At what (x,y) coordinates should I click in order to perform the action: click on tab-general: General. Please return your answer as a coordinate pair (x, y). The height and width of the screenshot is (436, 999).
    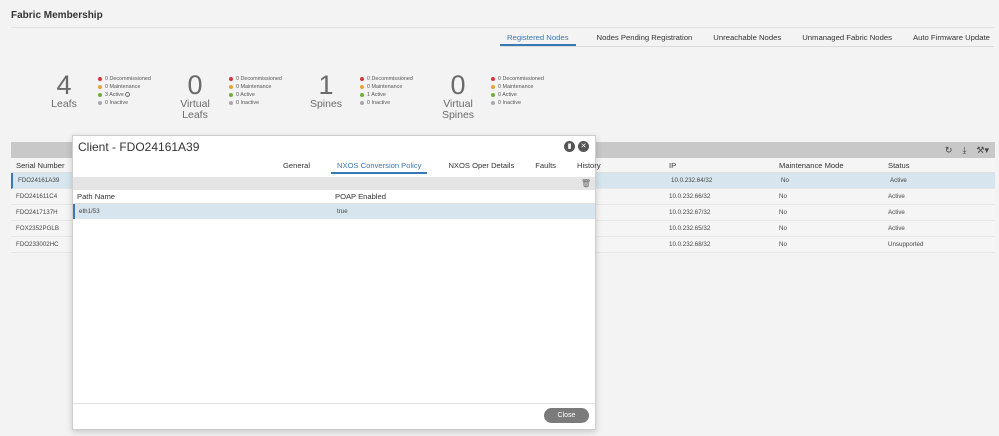
    Looking at the image, I should click on (296, 167).